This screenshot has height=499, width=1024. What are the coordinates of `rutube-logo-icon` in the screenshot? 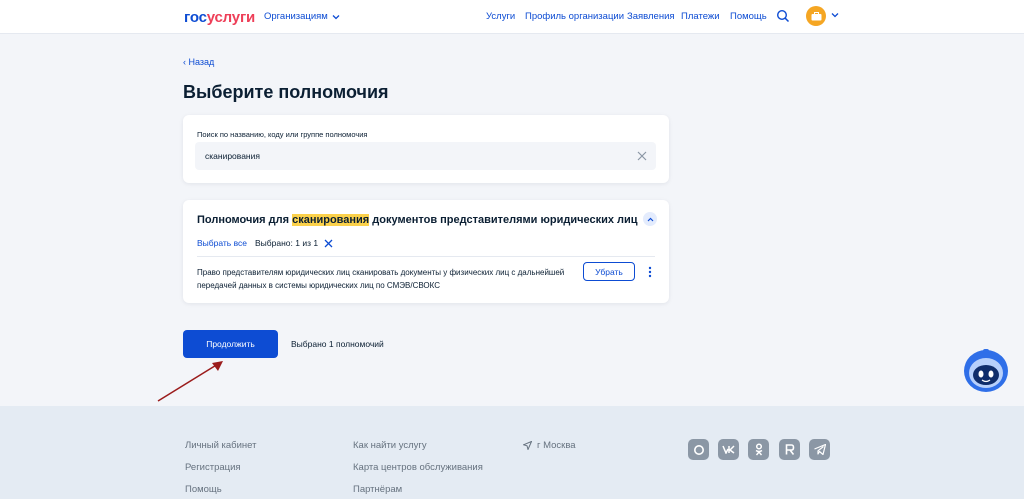 It's located at (789, 449).